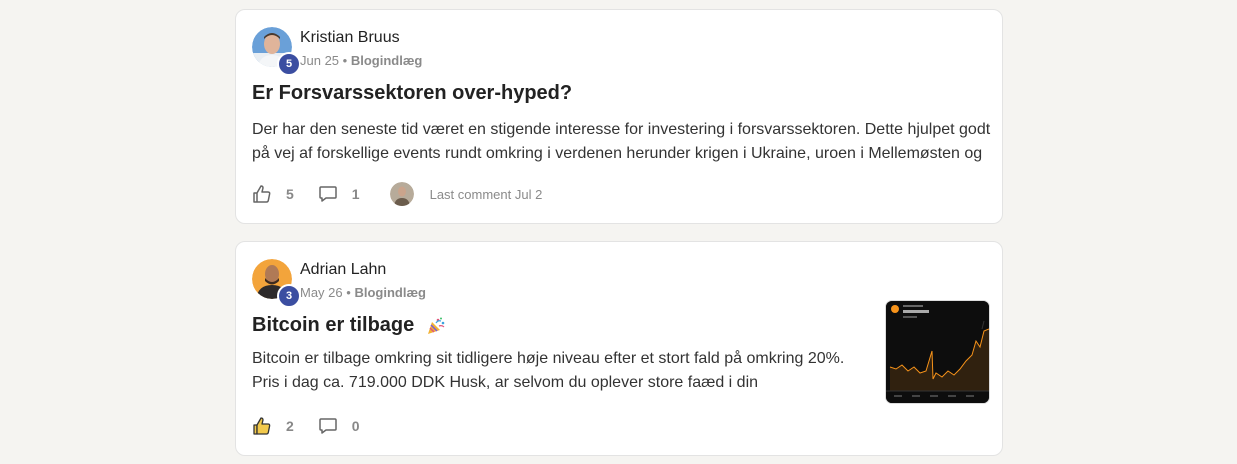 The image size is (1237, 464). Describe the element at coordinates (343, 270) in the screenshot. I see `author-name: Adrian Lahn` at that location.